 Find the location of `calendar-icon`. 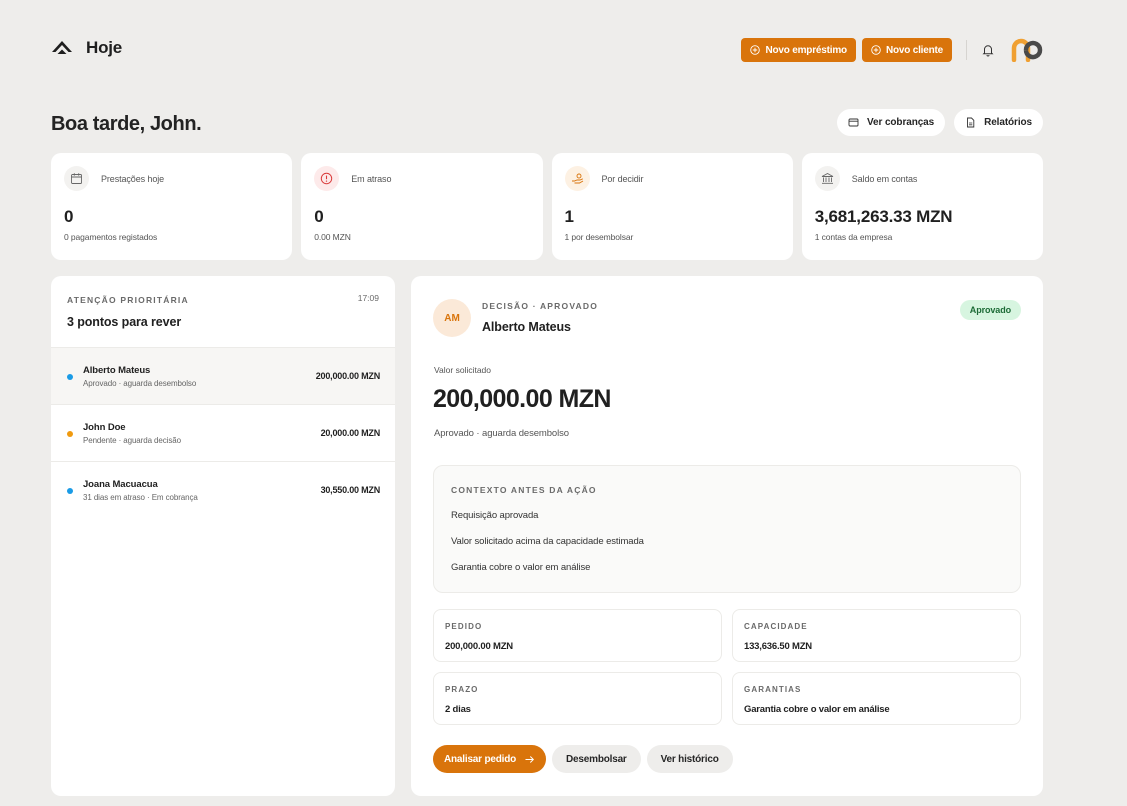

calendar-icon is located at coordinates (76, 178).